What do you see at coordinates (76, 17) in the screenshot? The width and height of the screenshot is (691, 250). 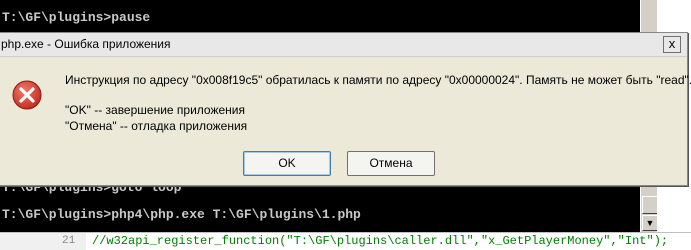 I see `console-line: T:\GF\plugins>pause` at bounding box center [76, 17].